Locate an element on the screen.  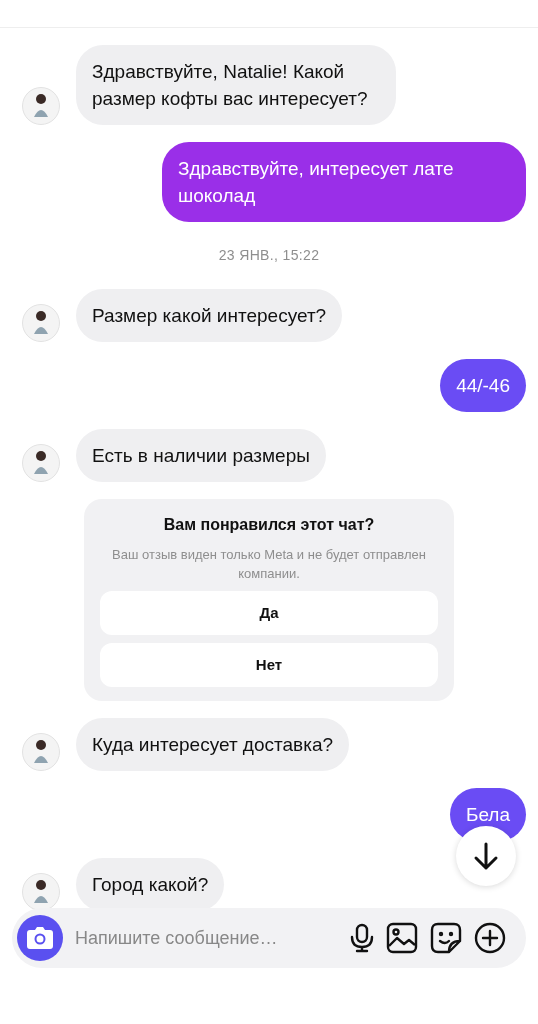
timestamp: 23 ЯНВ., 15:22 is located at coordinates (269, 255).